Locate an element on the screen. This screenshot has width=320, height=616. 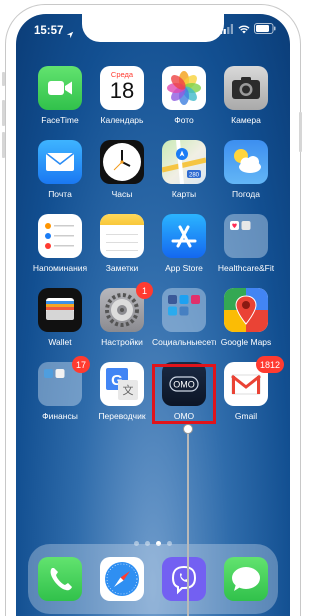
app-store-icon is located at coordinates (184, 236).